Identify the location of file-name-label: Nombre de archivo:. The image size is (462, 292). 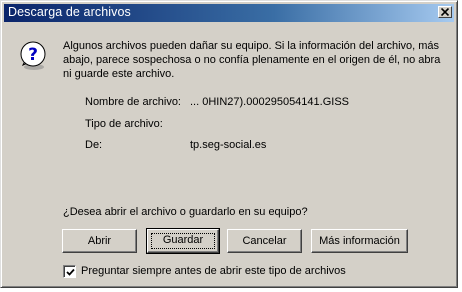
(133, 102).